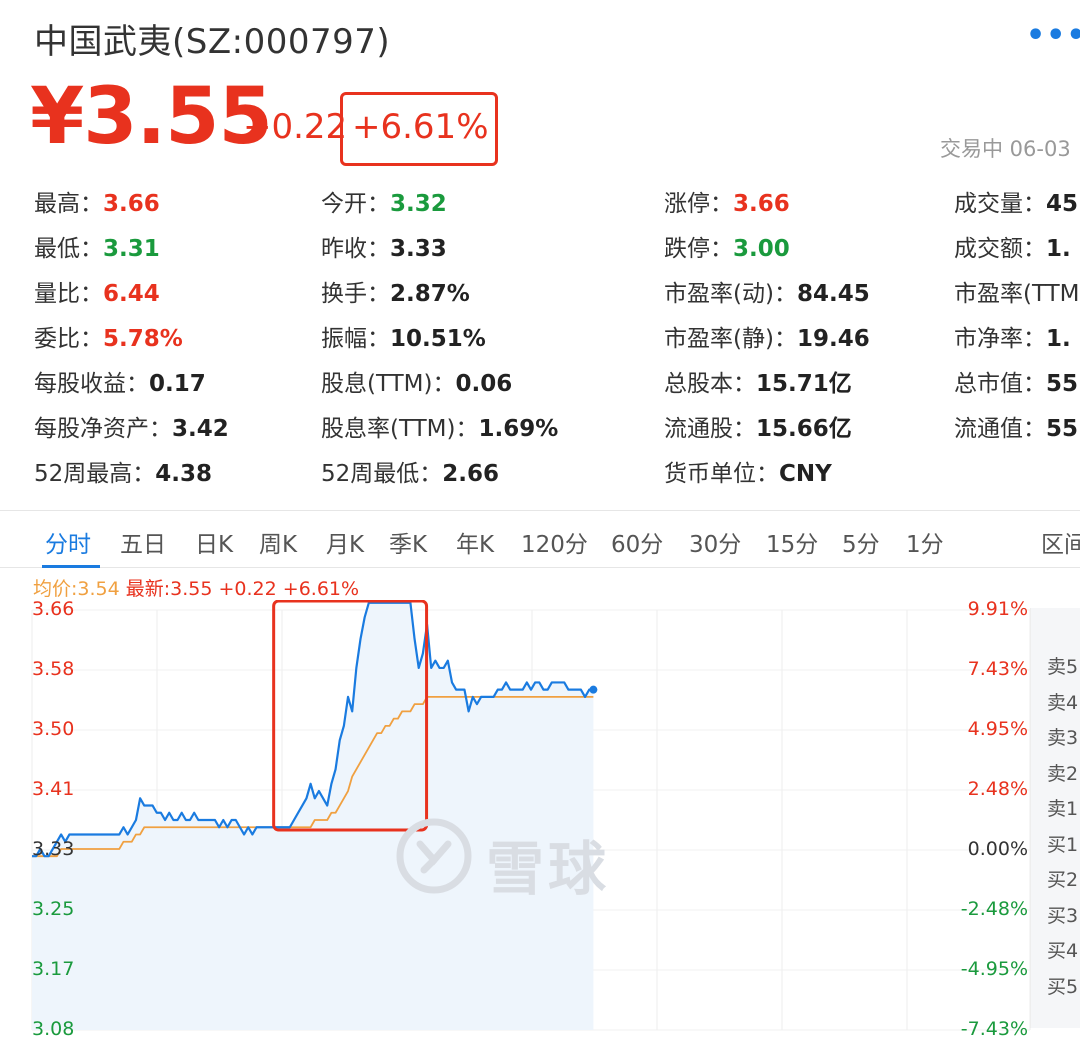 The height and width of the screenshot is (1041, 1080). I want to click on tab-5: 季K, so click(408, 542).